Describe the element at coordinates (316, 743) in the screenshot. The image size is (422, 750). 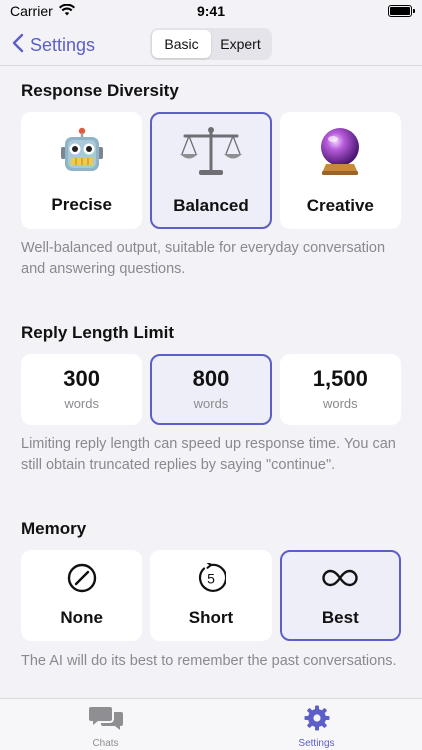
I see `tab-label: Settings` at that location.